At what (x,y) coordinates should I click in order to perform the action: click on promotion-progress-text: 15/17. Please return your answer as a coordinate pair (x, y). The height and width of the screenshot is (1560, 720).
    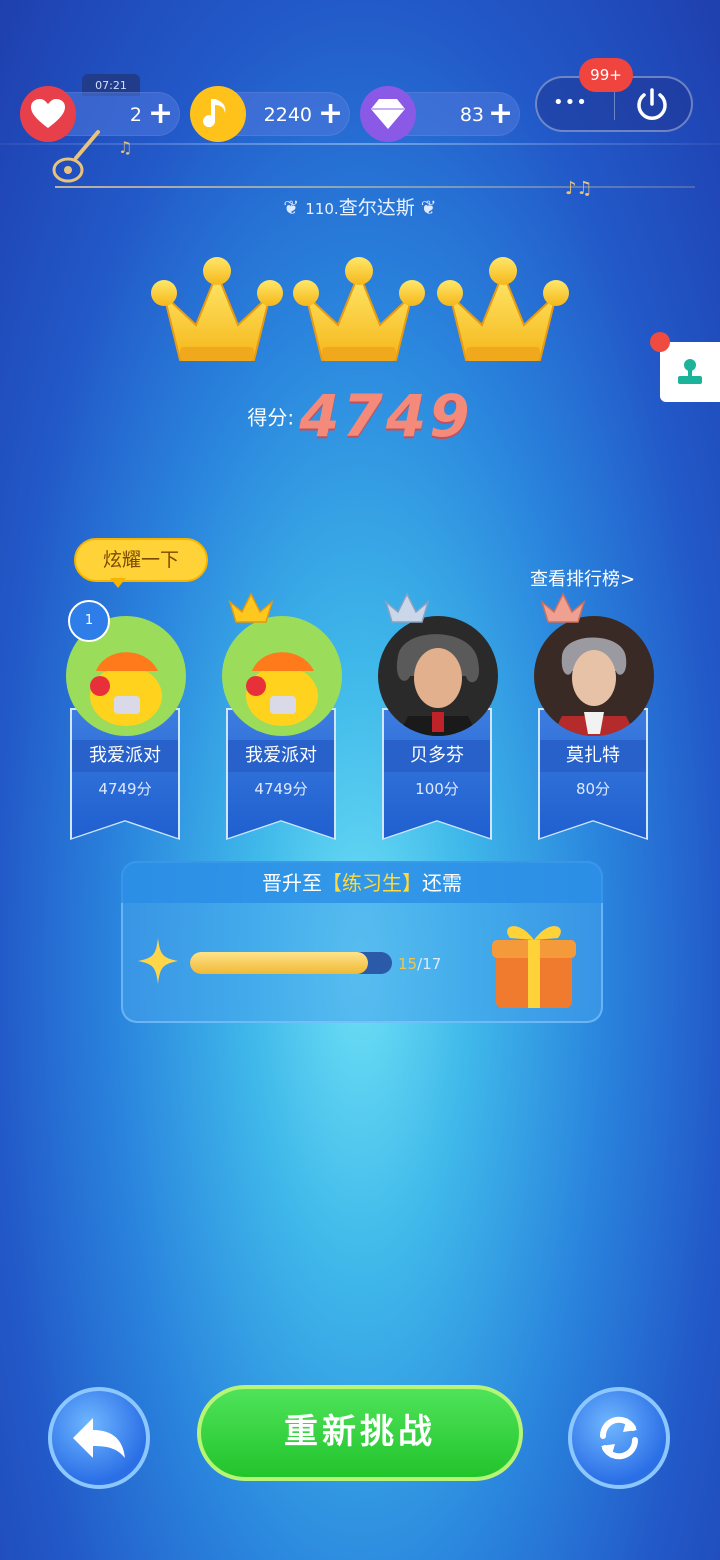
    Looking at the image, I should click on (419, 964).